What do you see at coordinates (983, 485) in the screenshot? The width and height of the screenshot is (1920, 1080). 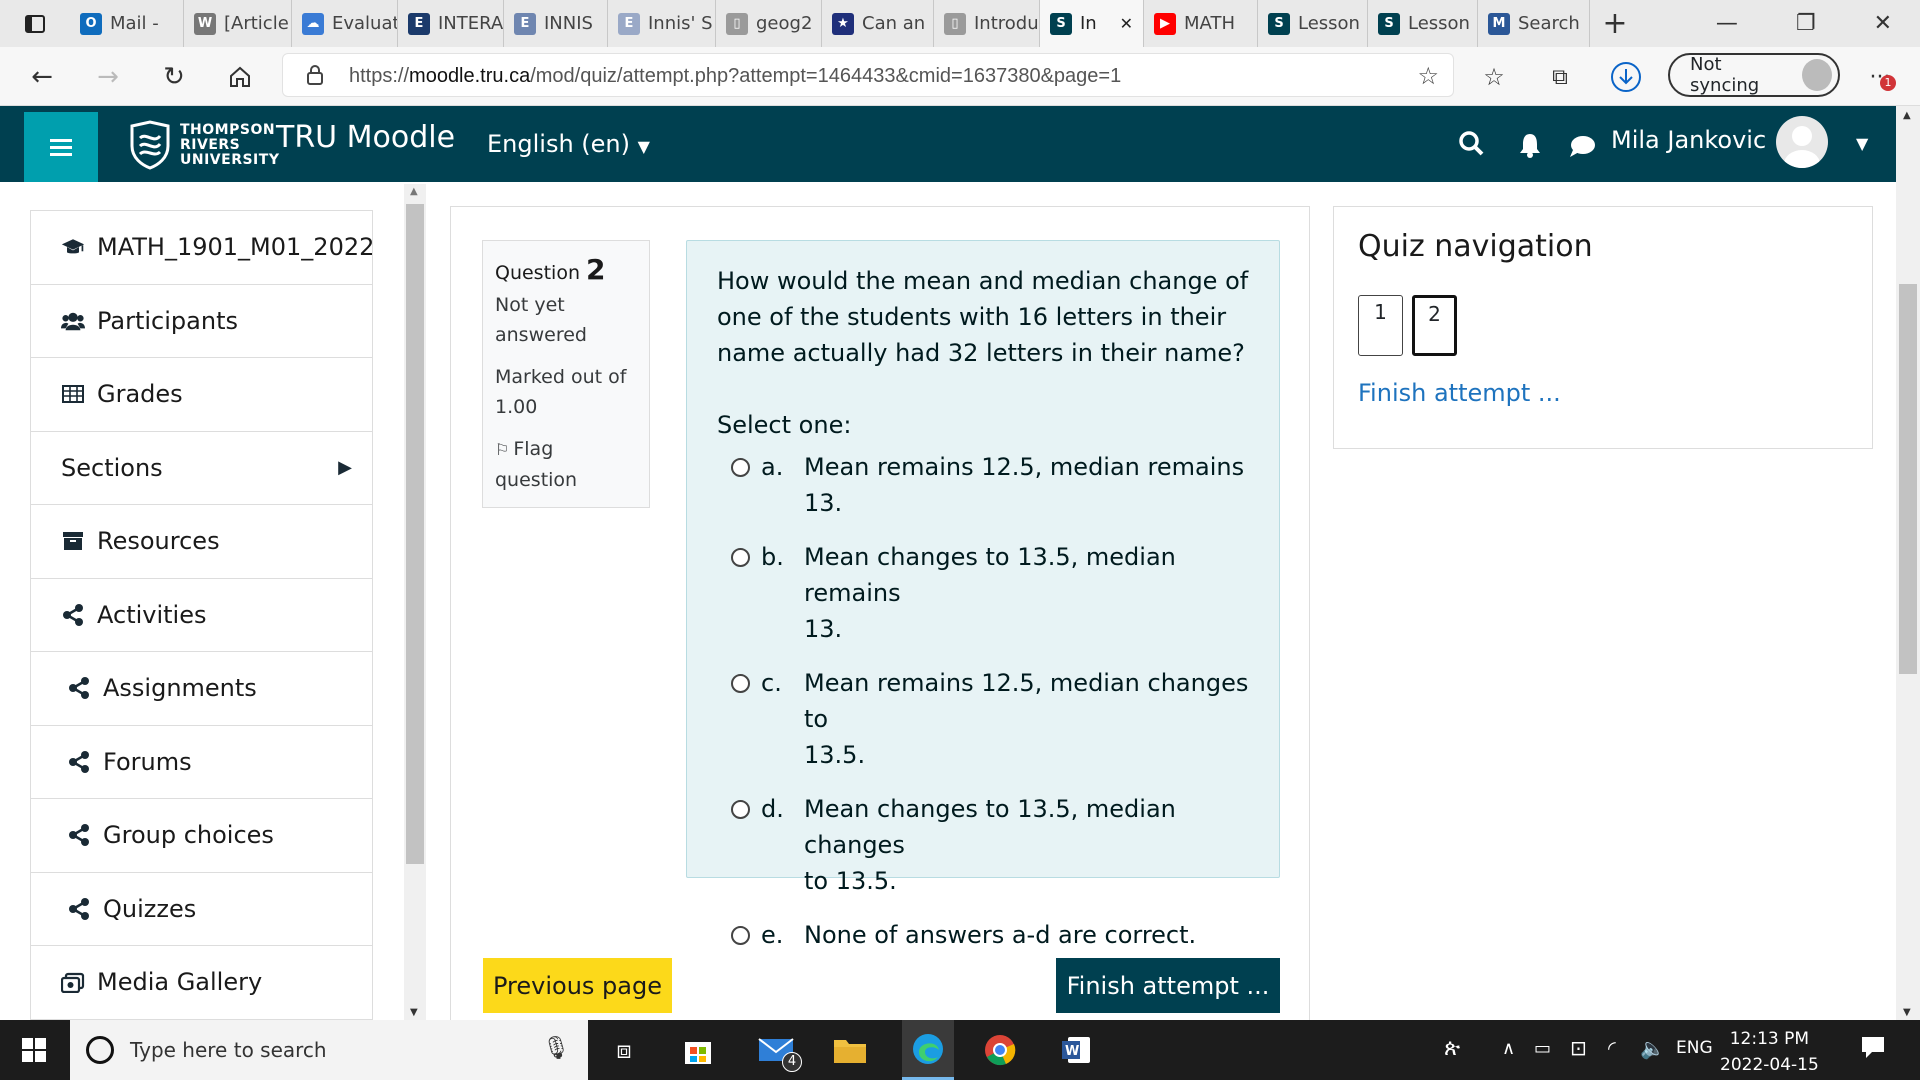 I see `answer-option-a: a. Mean remains 12.5, median remains 13.` at bounding box center [983, 485].